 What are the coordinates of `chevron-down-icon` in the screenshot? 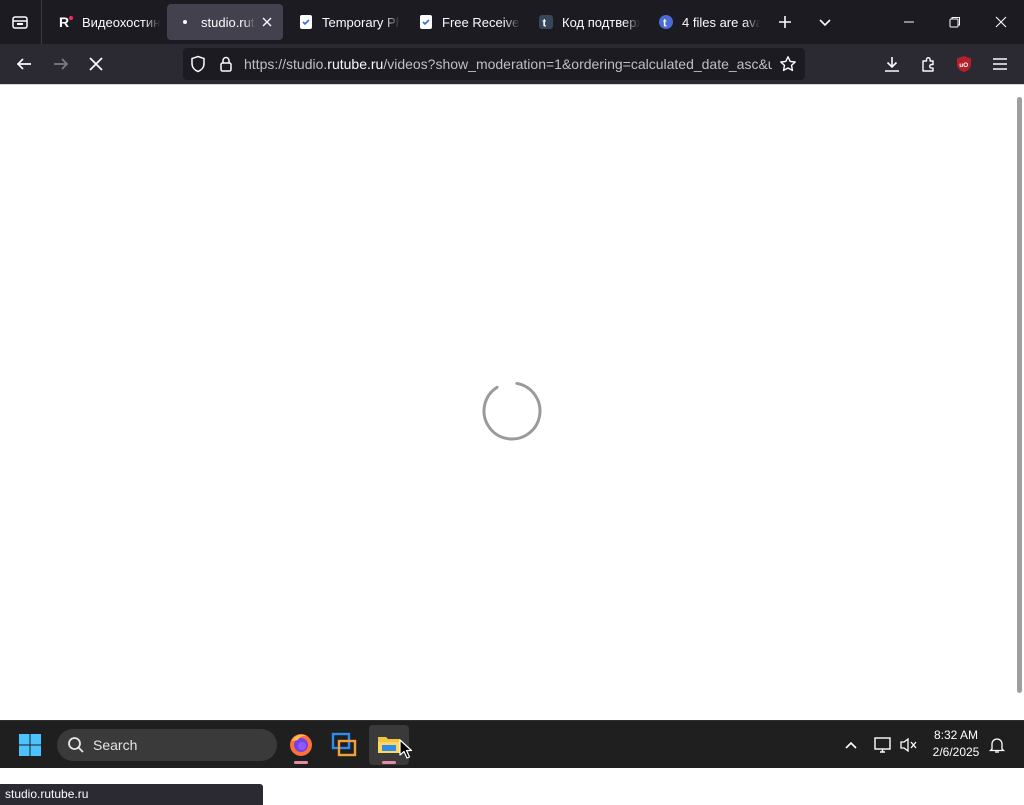 It's located at (825, 23).